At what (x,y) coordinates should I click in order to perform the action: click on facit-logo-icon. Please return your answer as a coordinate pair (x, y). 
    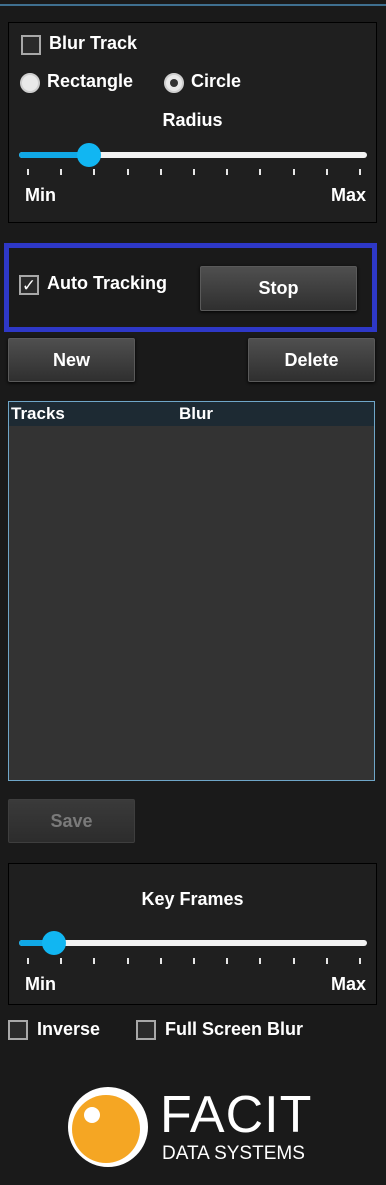
    Looking at the image, I should click on (108, 1127).